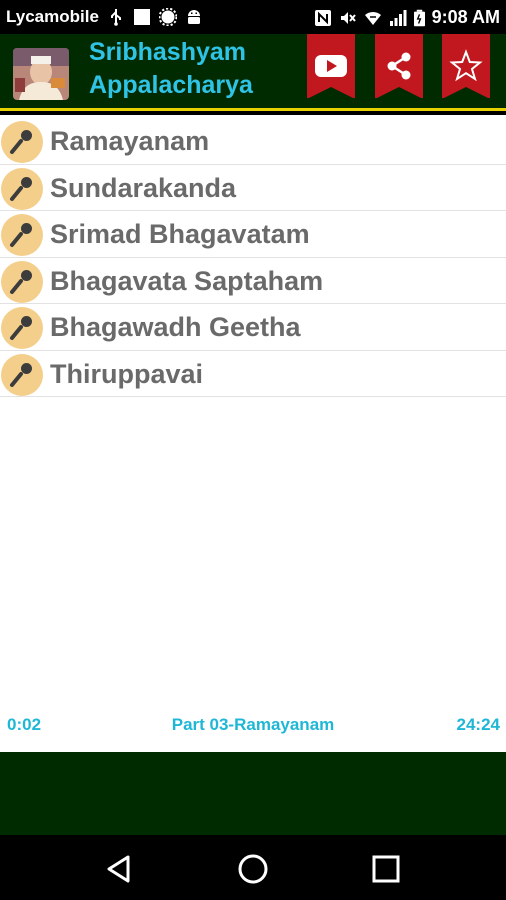 This screenshot has height=900, width=506. I want to click on list-item-label: Bhagawadh Geetha, so click(175, 327).